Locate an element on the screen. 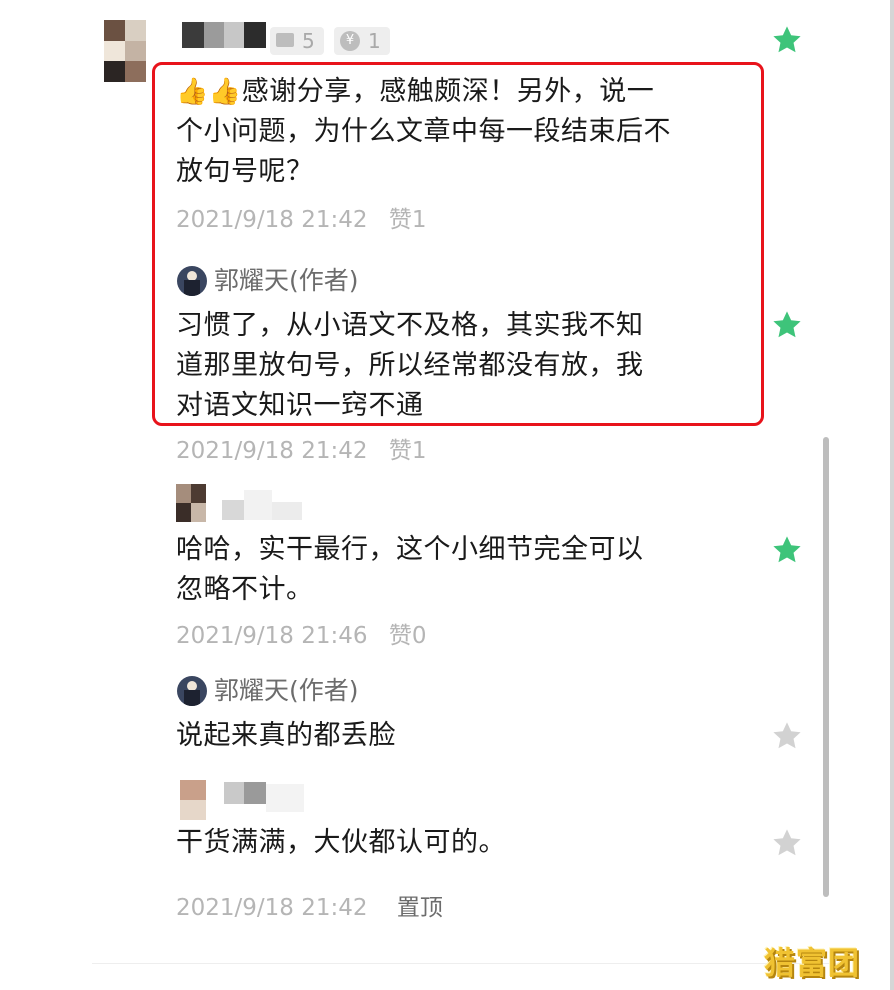  reward-badge: ¥ 1 is located at coordinates (362, 41).